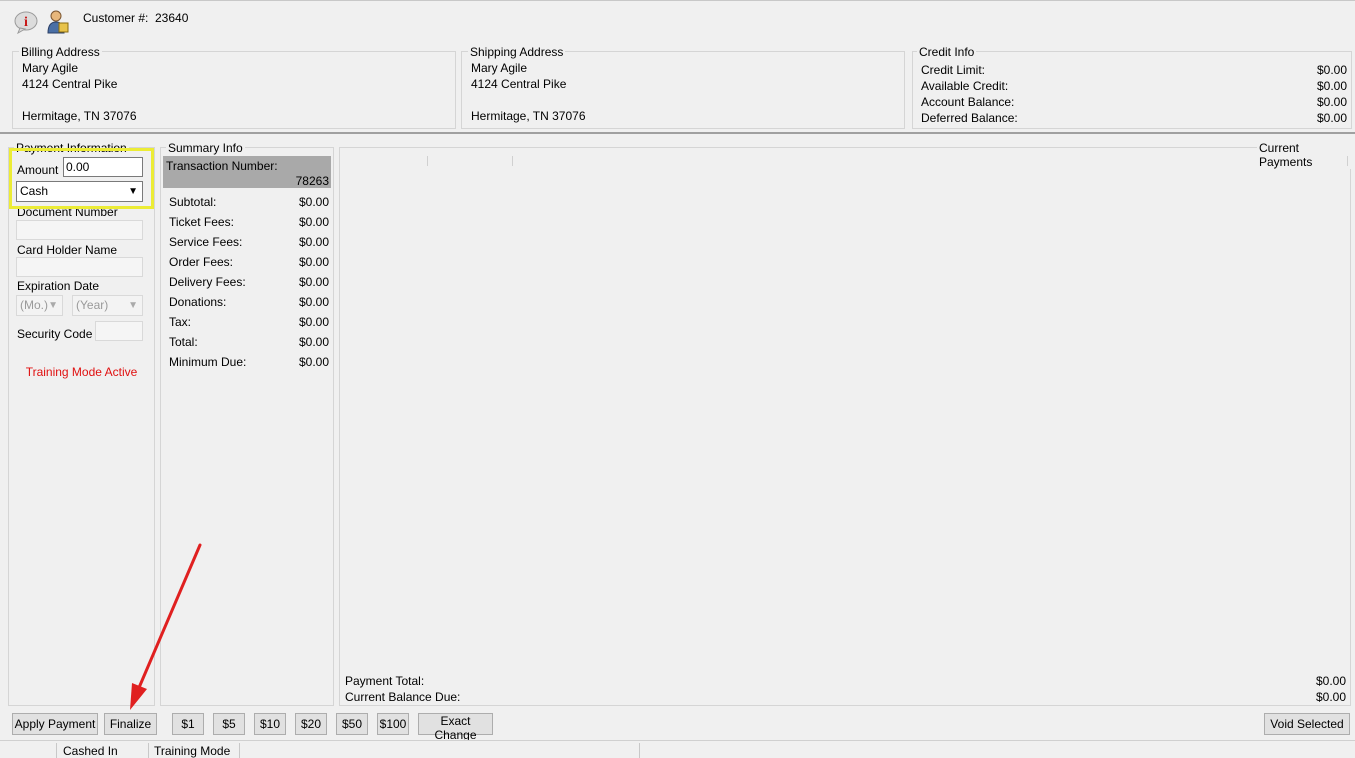 The height and width of the screenshot is (758, 1355). I want to click on summary-label: Donations:, so click(198, 302).